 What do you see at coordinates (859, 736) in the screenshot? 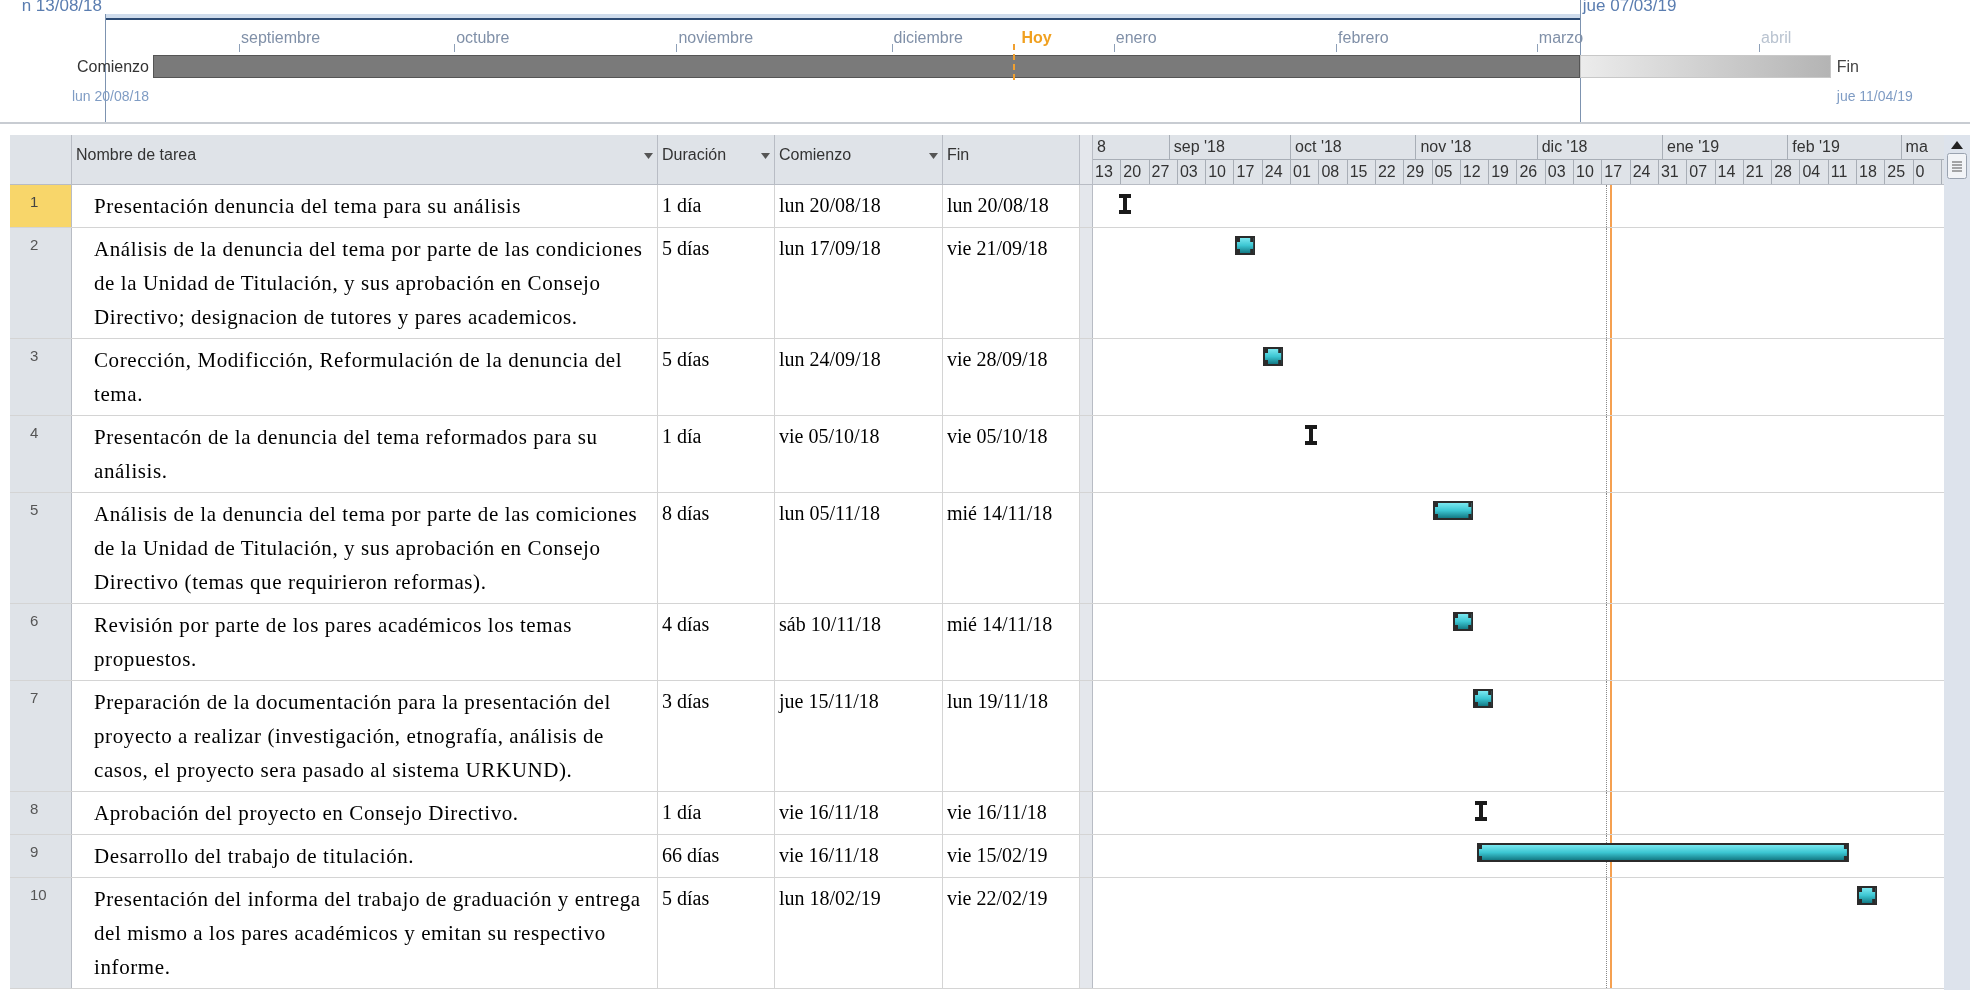
I see `table-cell: jue 15/11/18` at bounding box center [859, 736].